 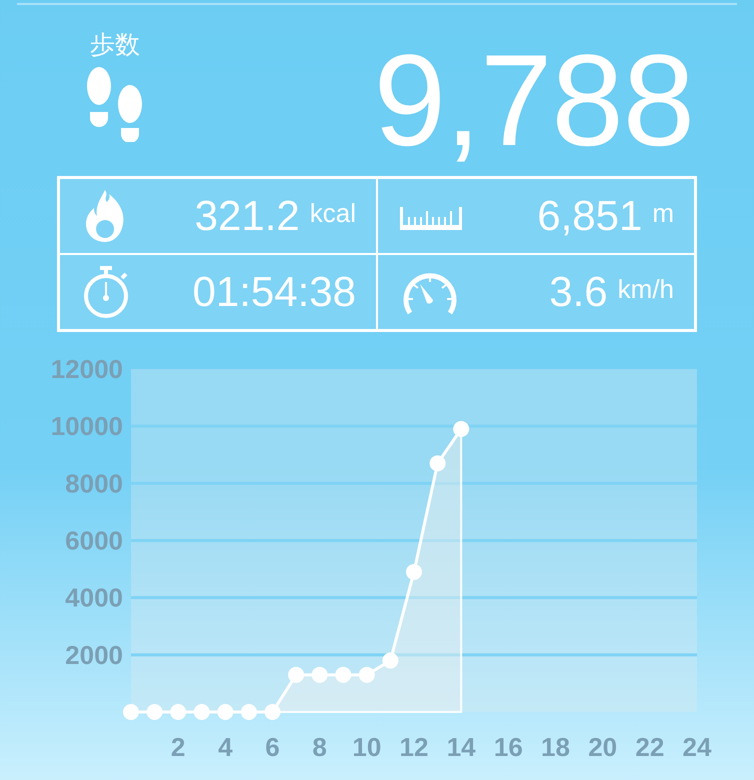 What do you see at coordinates (461, 747) in the screenshot?
I see `axis-label: 14` at bounding box center [461, 747].